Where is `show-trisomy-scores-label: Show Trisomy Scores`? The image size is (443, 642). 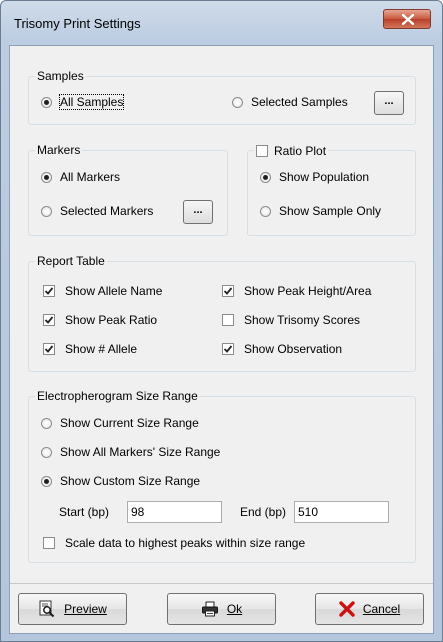
show-trisomy-scores-label: Show Trisomy Scores is located at coordinates (302, 320).